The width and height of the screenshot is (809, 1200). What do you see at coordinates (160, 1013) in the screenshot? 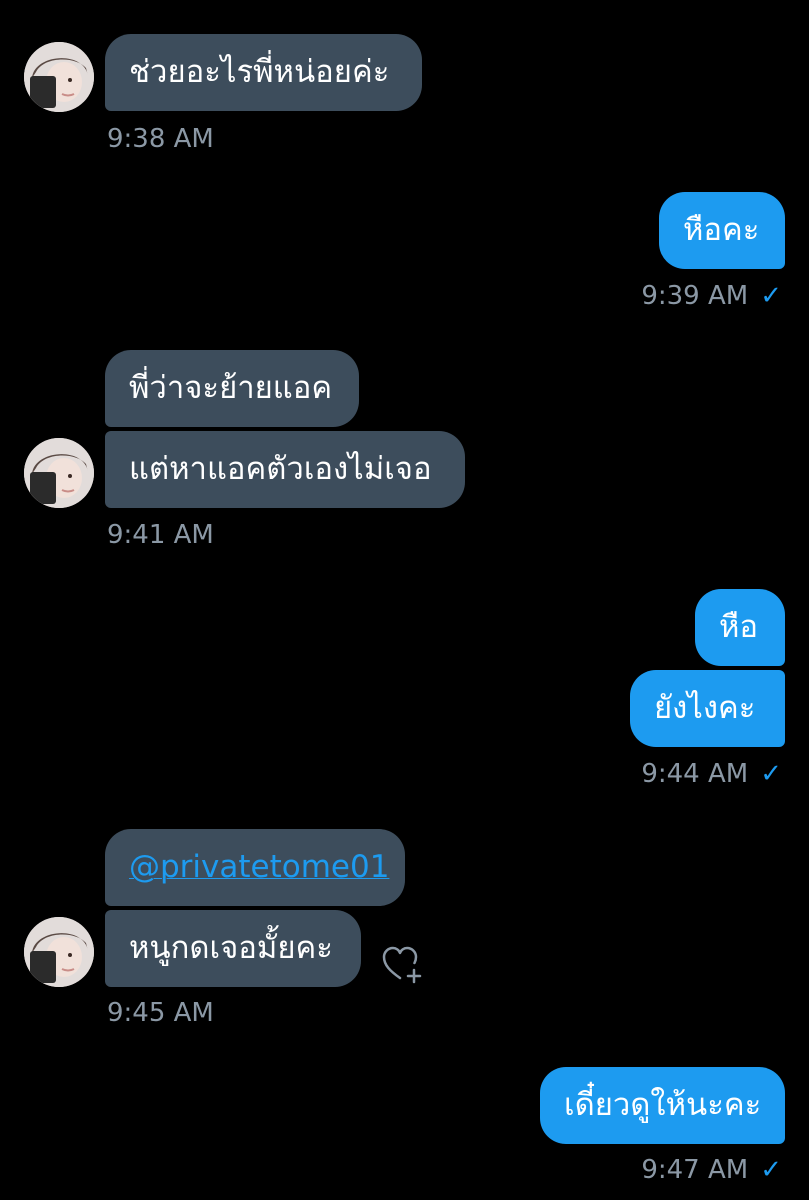
I see `message-timestamp: 9:45 AM` at bounding box center [160, 1013].